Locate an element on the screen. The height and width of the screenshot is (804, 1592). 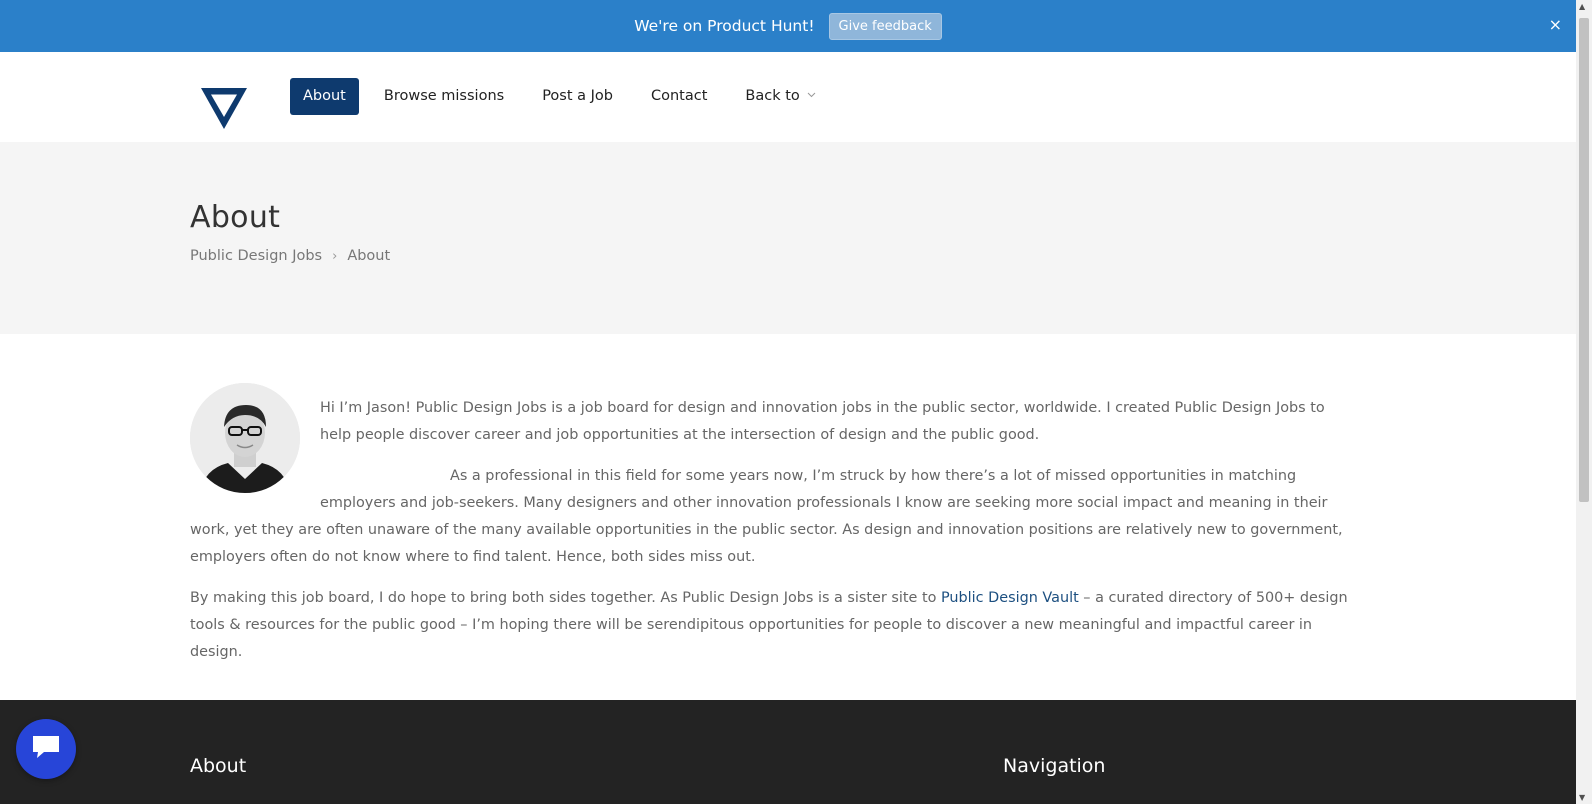
breadcrumb-home-link: Public Design Jobs is located at coordinates (256, 256).